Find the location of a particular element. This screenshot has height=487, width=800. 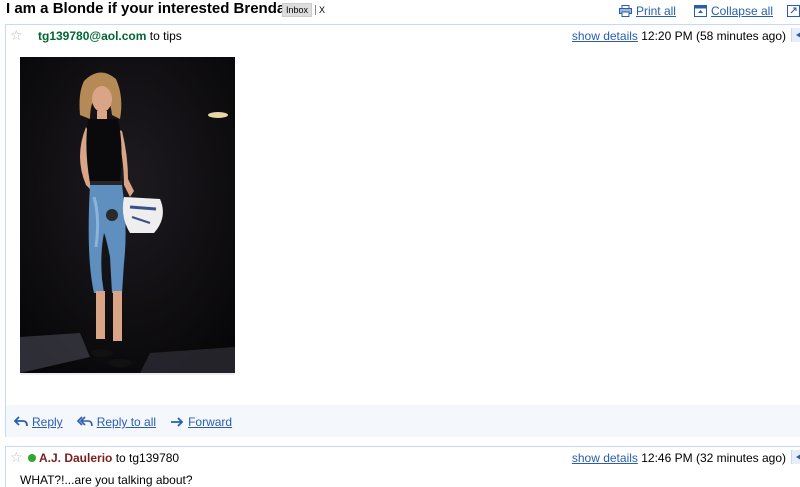

message-meta: show details 12:20 PM (58 minutes ago) is located at coordinates (679, 36).